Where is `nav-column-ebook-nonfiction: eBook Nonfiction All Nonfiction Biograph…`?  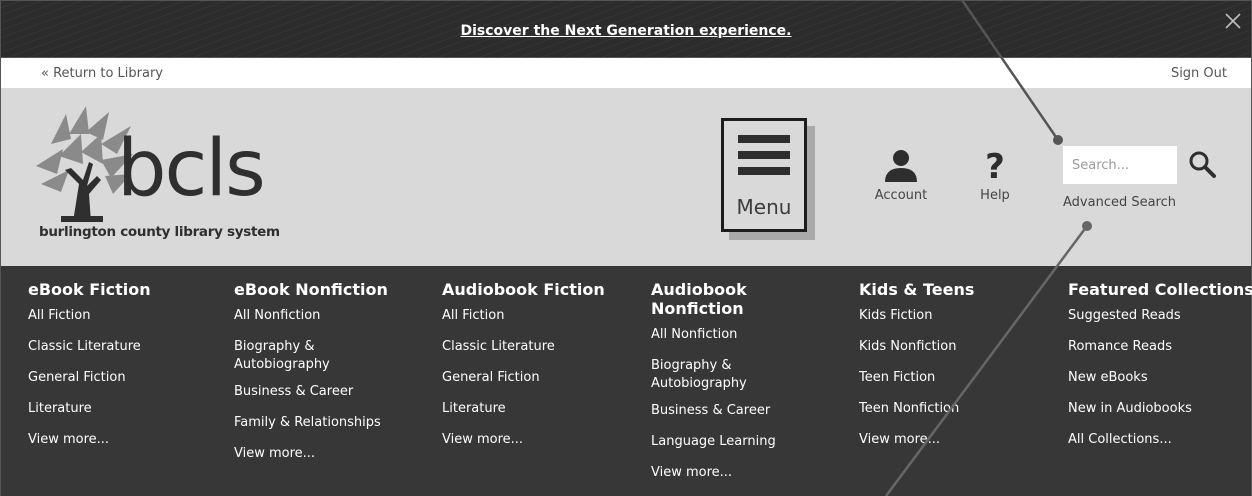 nav-column-ebook-nonfiction: eBook Nonfiction All Nonfiction Biograph… is located at coordinates (324, 378).